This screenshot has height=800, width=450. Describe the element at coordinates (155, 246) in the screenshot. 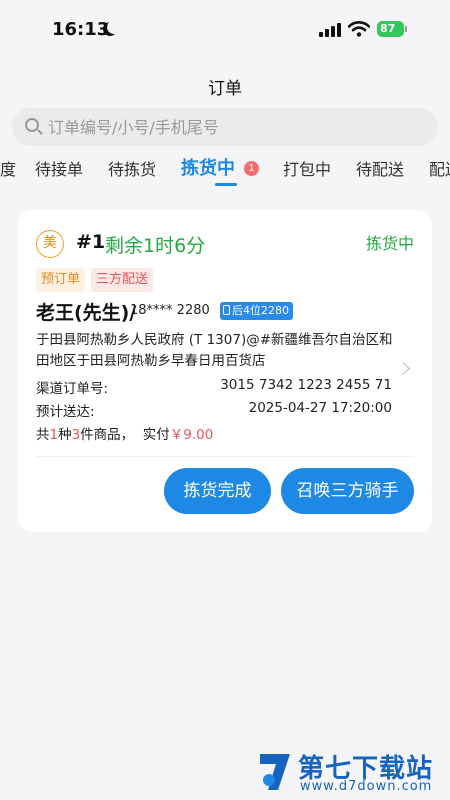

I see `remaining-time: 剩余1时6分` at that location.